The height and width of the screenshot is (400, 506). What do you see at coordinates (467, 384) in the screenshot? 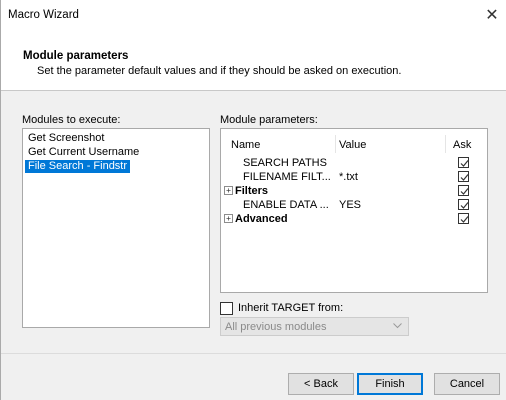
I see `cancel-button: Cancel` at bounding box center [467, 384].